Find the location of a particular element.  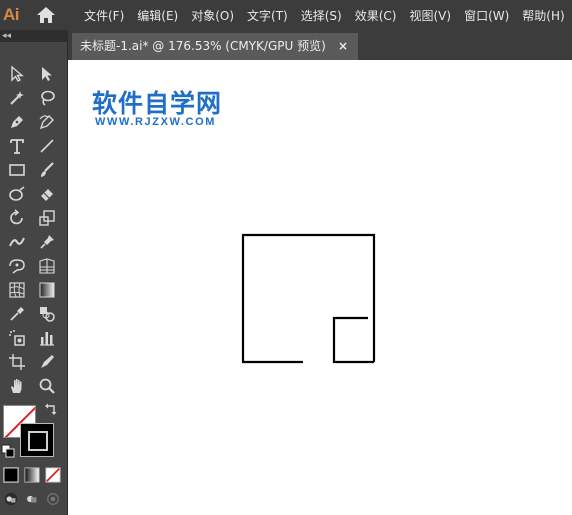

puppet-warp-tool-icon is located at coordinates (47, 242).